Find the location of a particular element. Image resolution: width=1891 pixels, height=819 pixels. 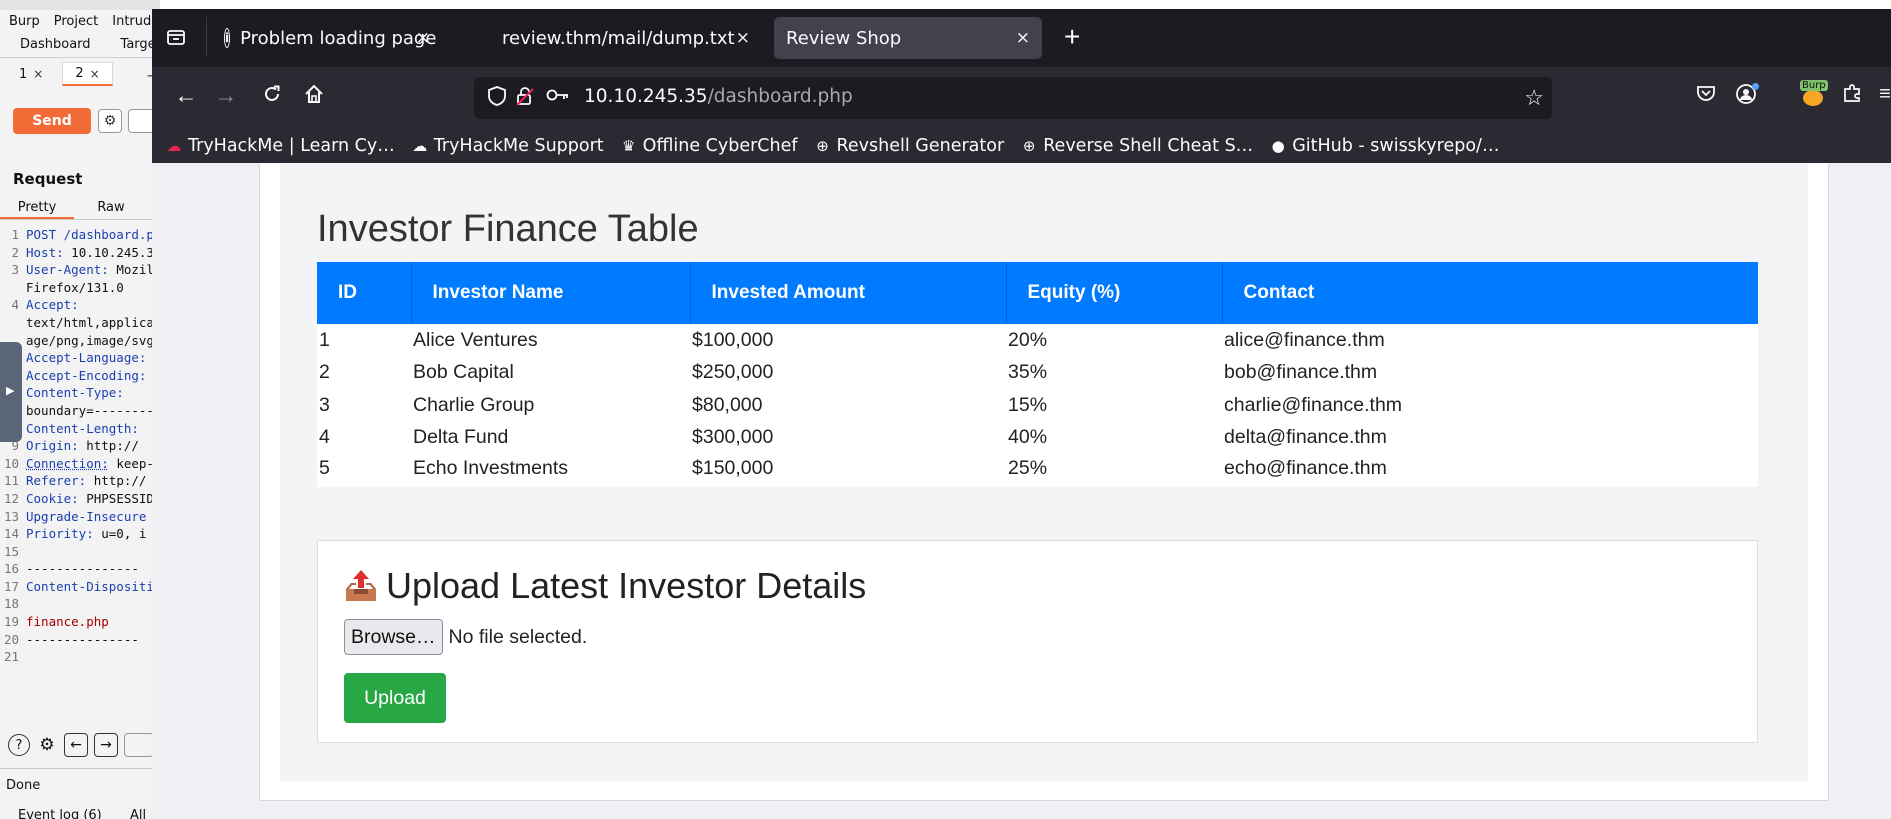

key-icon is located at coordinates (558, 96).